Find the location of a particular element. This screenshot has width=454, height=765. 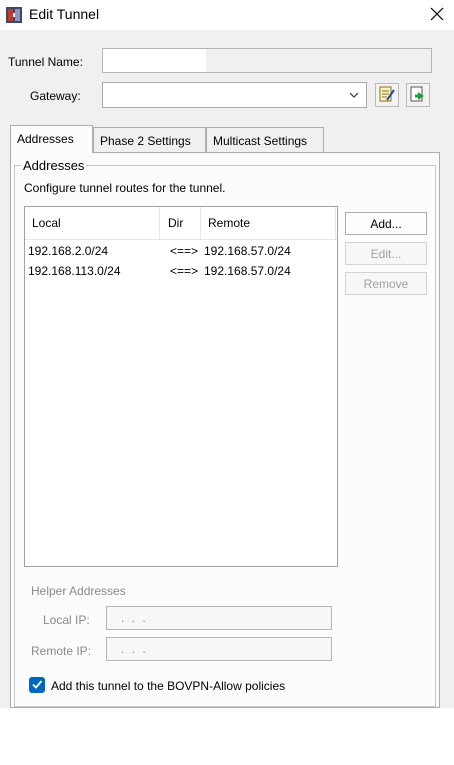

edit-gateway-button is located at coordinates (387, 95).